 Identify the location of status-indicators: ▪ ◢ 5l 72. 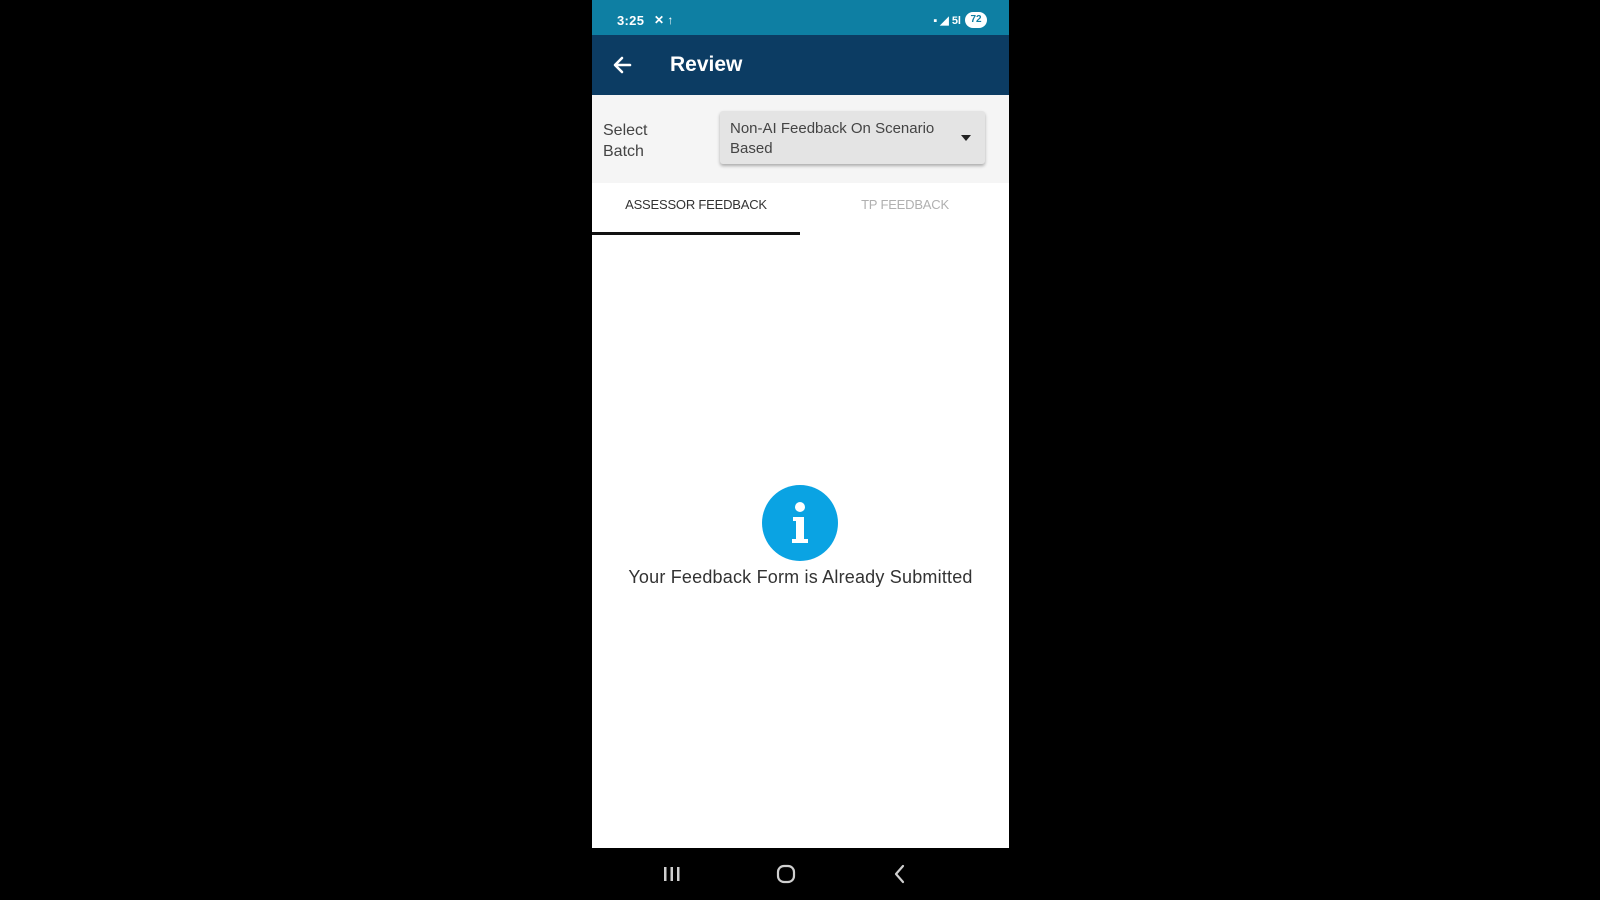
(960, 20).